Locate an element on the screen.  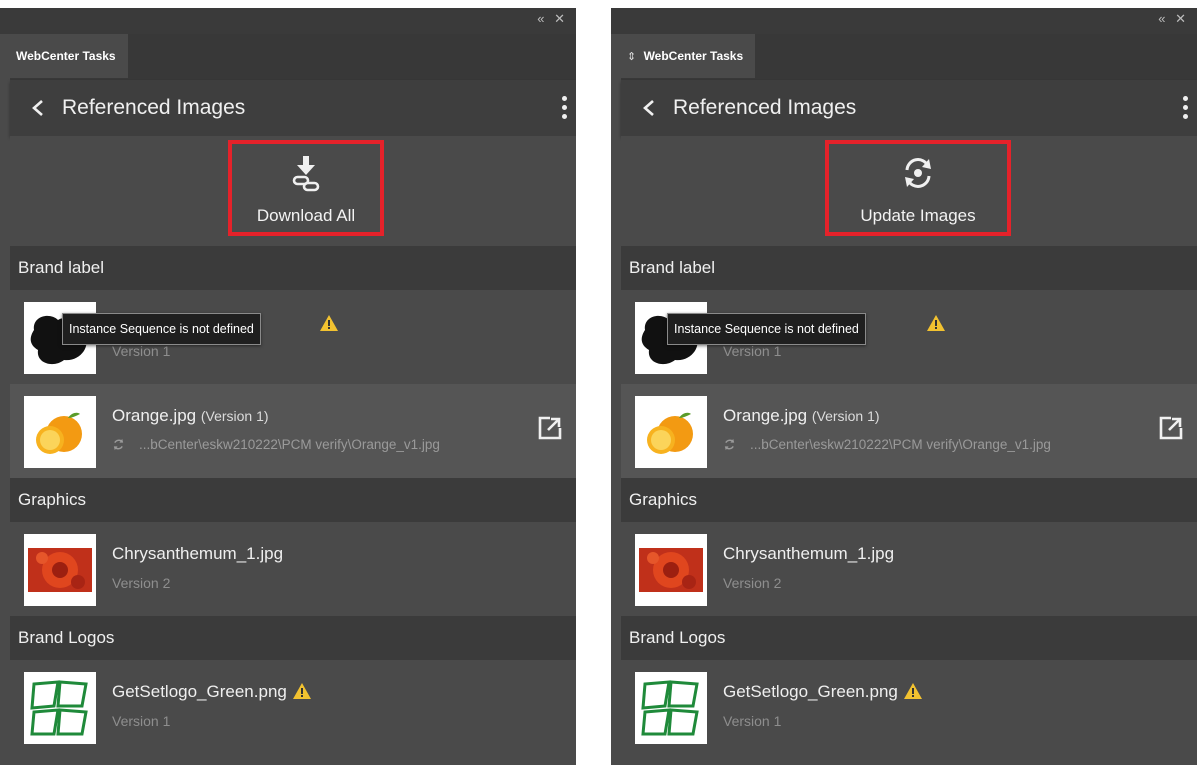
download-all-label: Download All is located at coordinates (306, 215).